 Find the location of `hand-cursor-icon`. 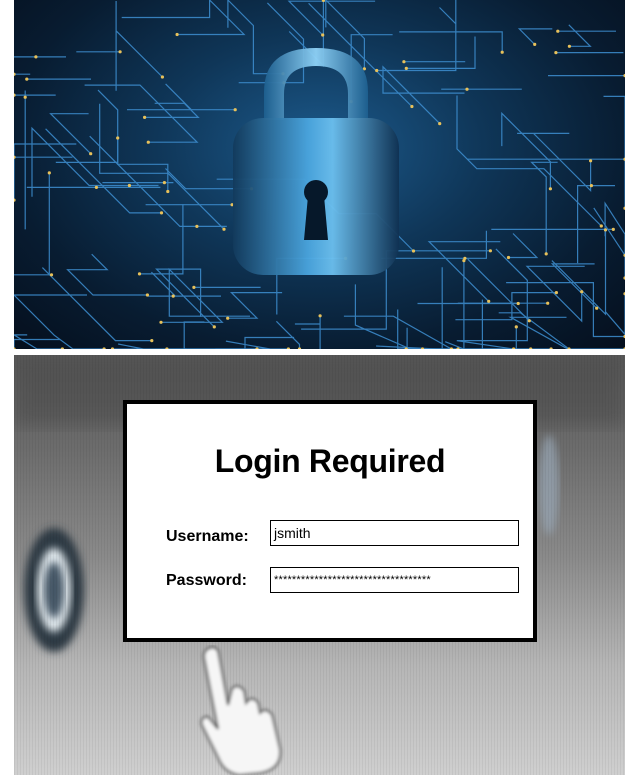

hand-cursor-icon is located at coordinates (241, 710).